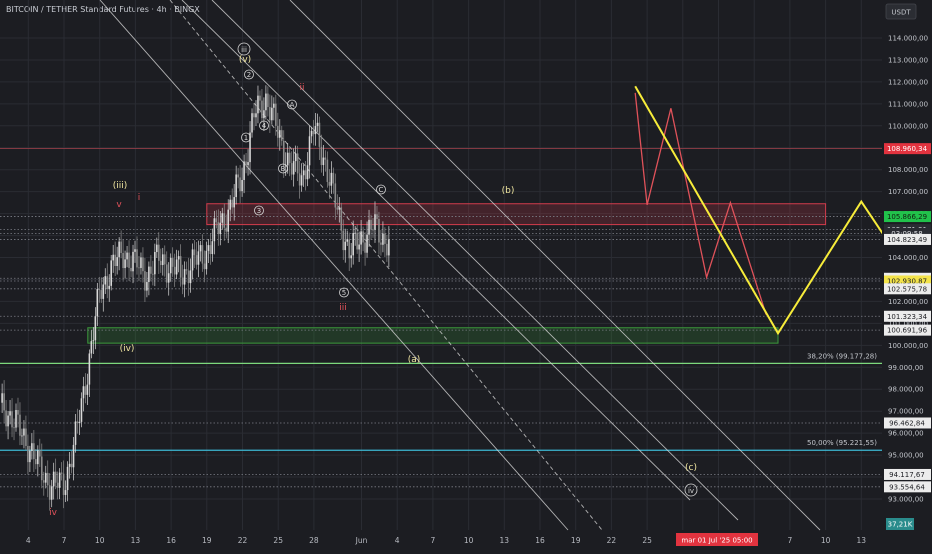  I want to click on x-tick-label: 4, so click(397, 540).